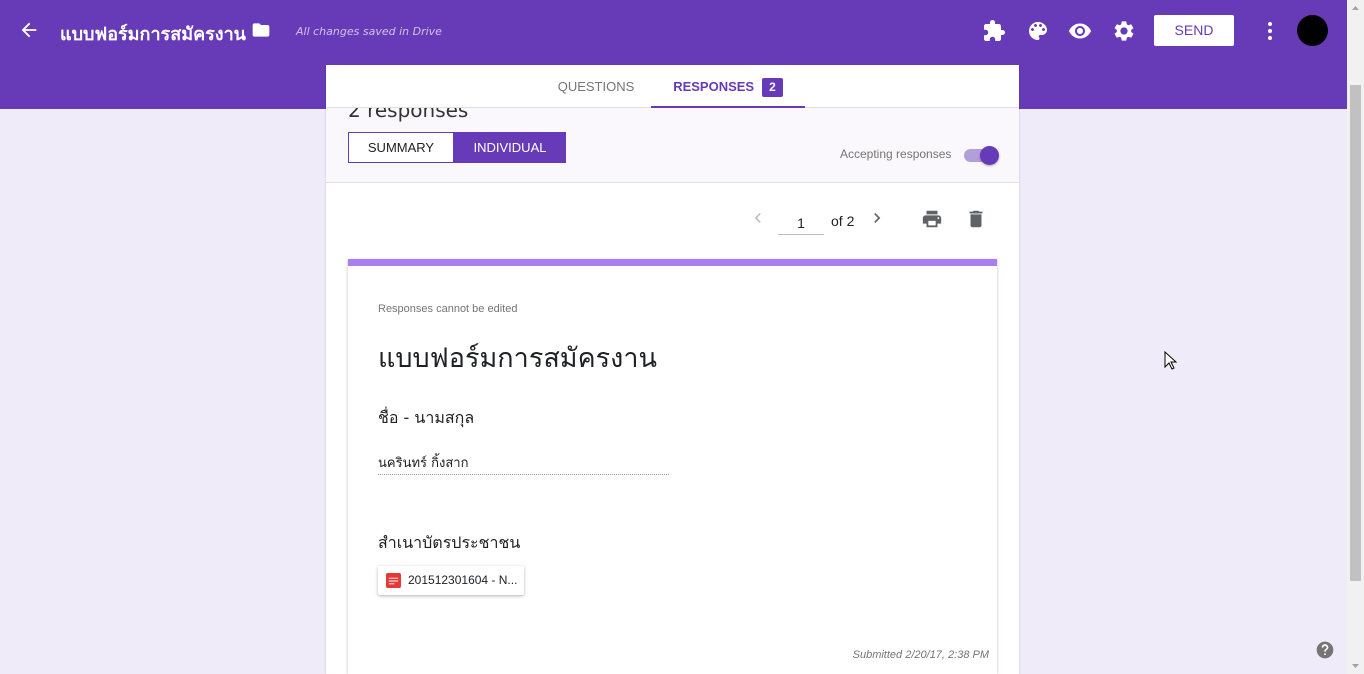 The height and width of the screenshot is (674, 1364). Describe the element at coordinates (1170, 360) in the screenshot. I see `mouse-cursor-icon` at that location.